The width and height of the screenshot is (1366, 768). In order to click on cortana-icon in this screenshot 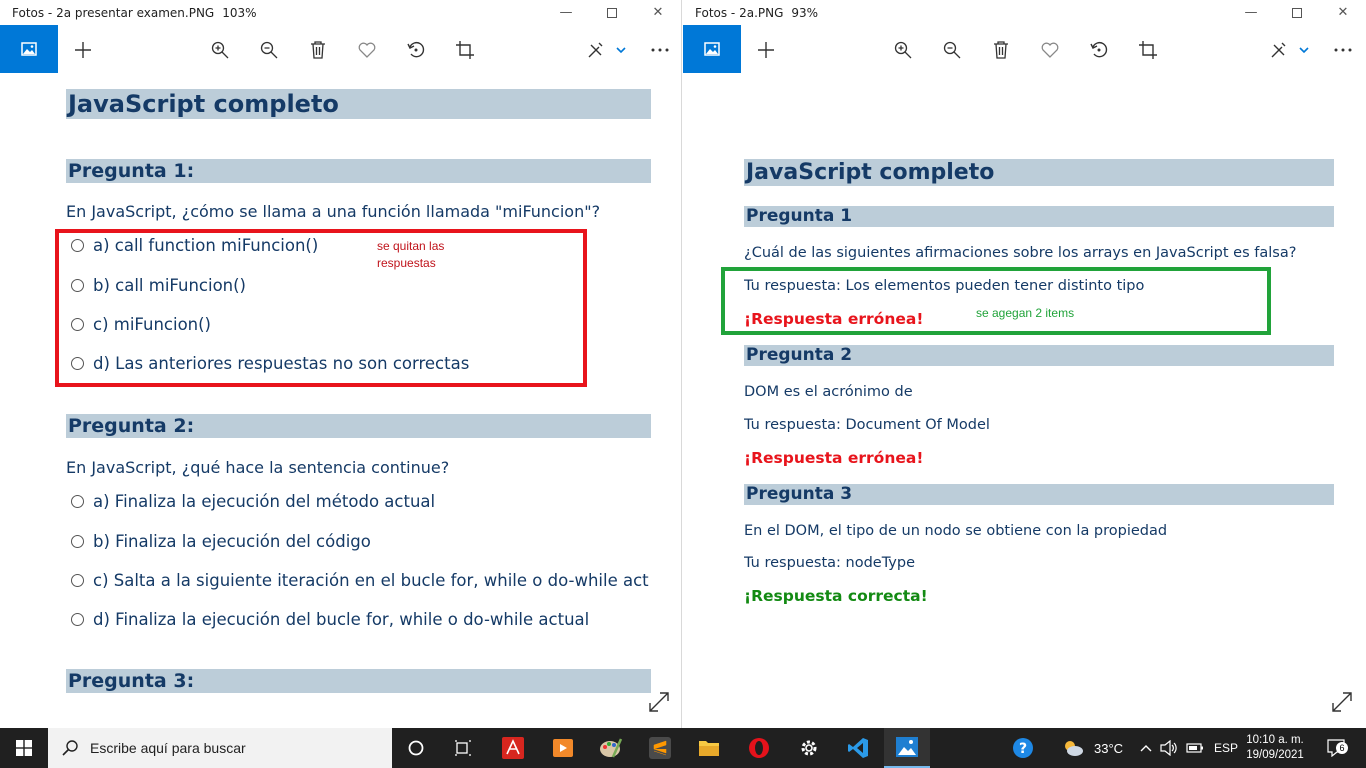, I will do `click(416, 748)`.